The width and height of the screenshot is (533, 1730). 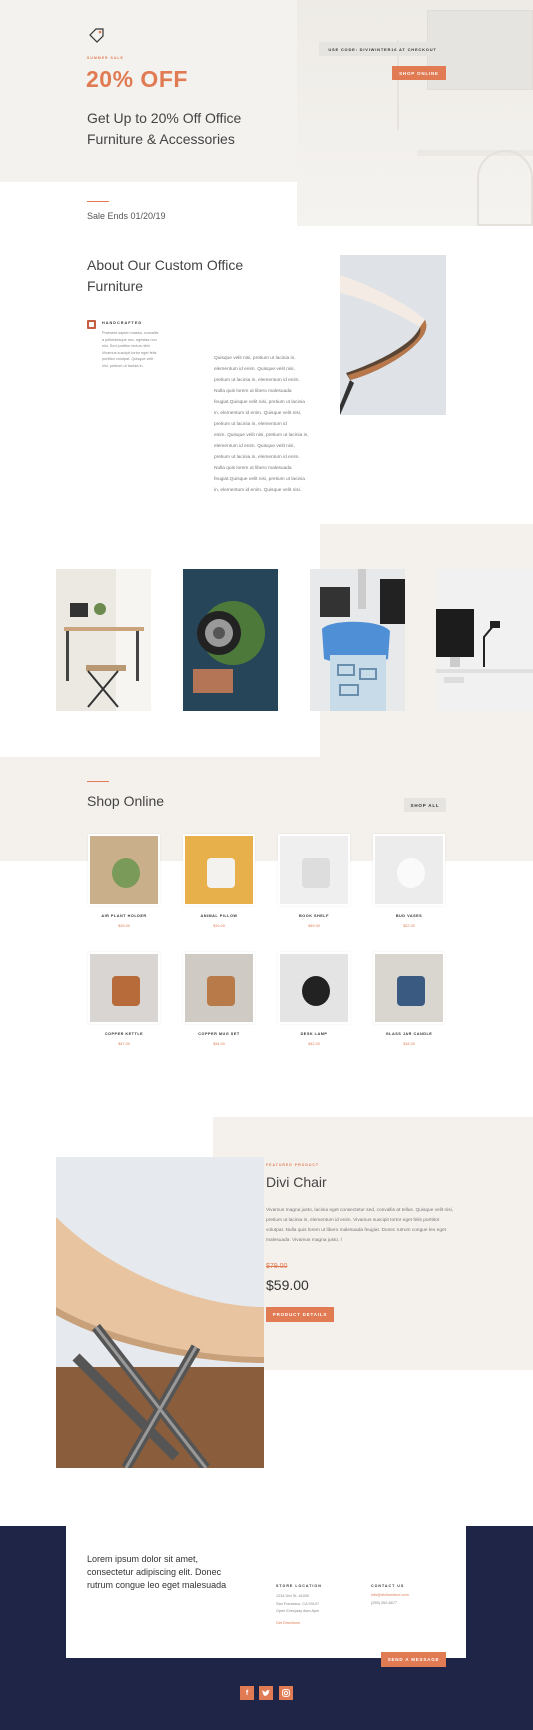 I want to click on product-name: COPPER MUG SET, so click(x=219, y=1034).